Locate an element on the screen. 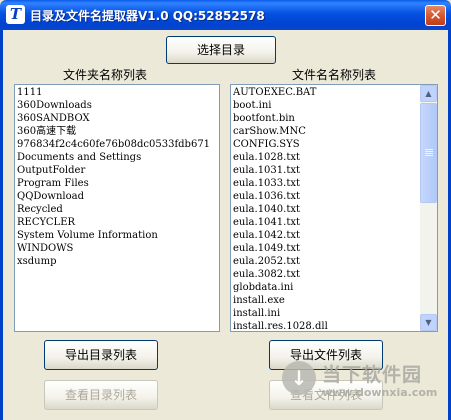 The height and width of the screenshot is (420, 451). list-item: install.exe is located at coordinates (280, 300).